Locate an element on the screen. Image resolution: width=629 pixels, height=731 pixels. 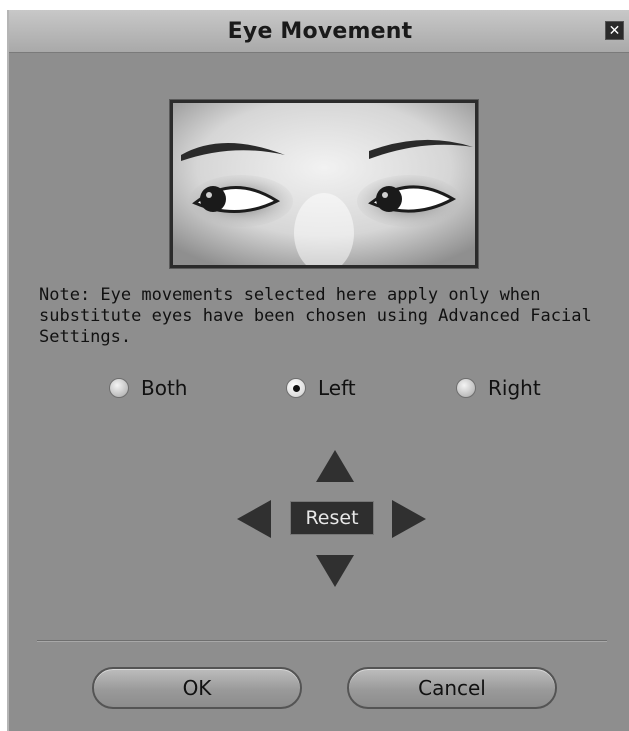
close-icon: ✕ is located at coordinates (614, 30).